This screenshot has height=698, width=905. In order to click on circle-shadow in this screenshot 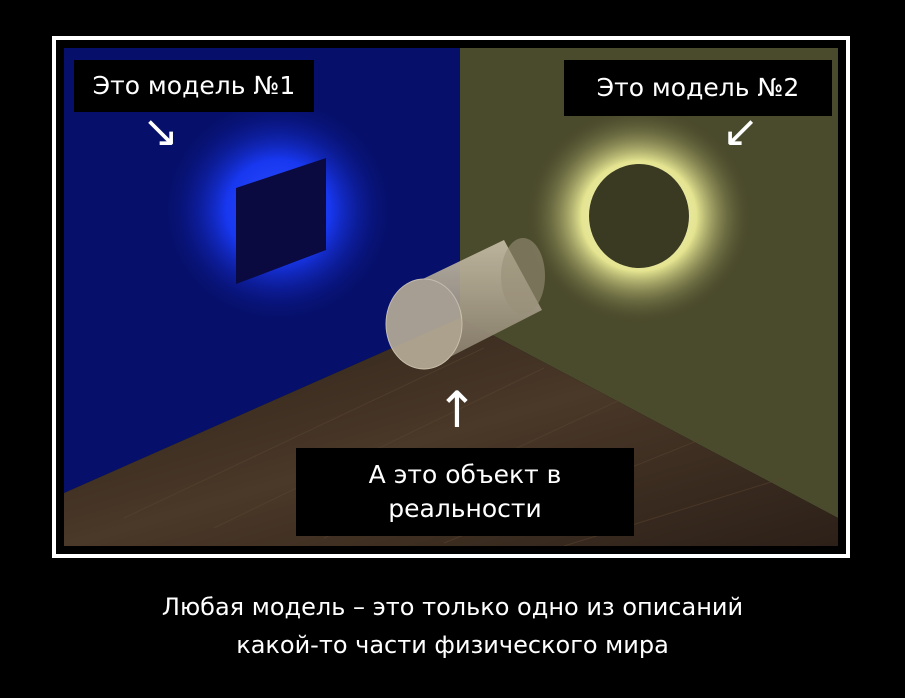, I will do `click(639, 216)`.